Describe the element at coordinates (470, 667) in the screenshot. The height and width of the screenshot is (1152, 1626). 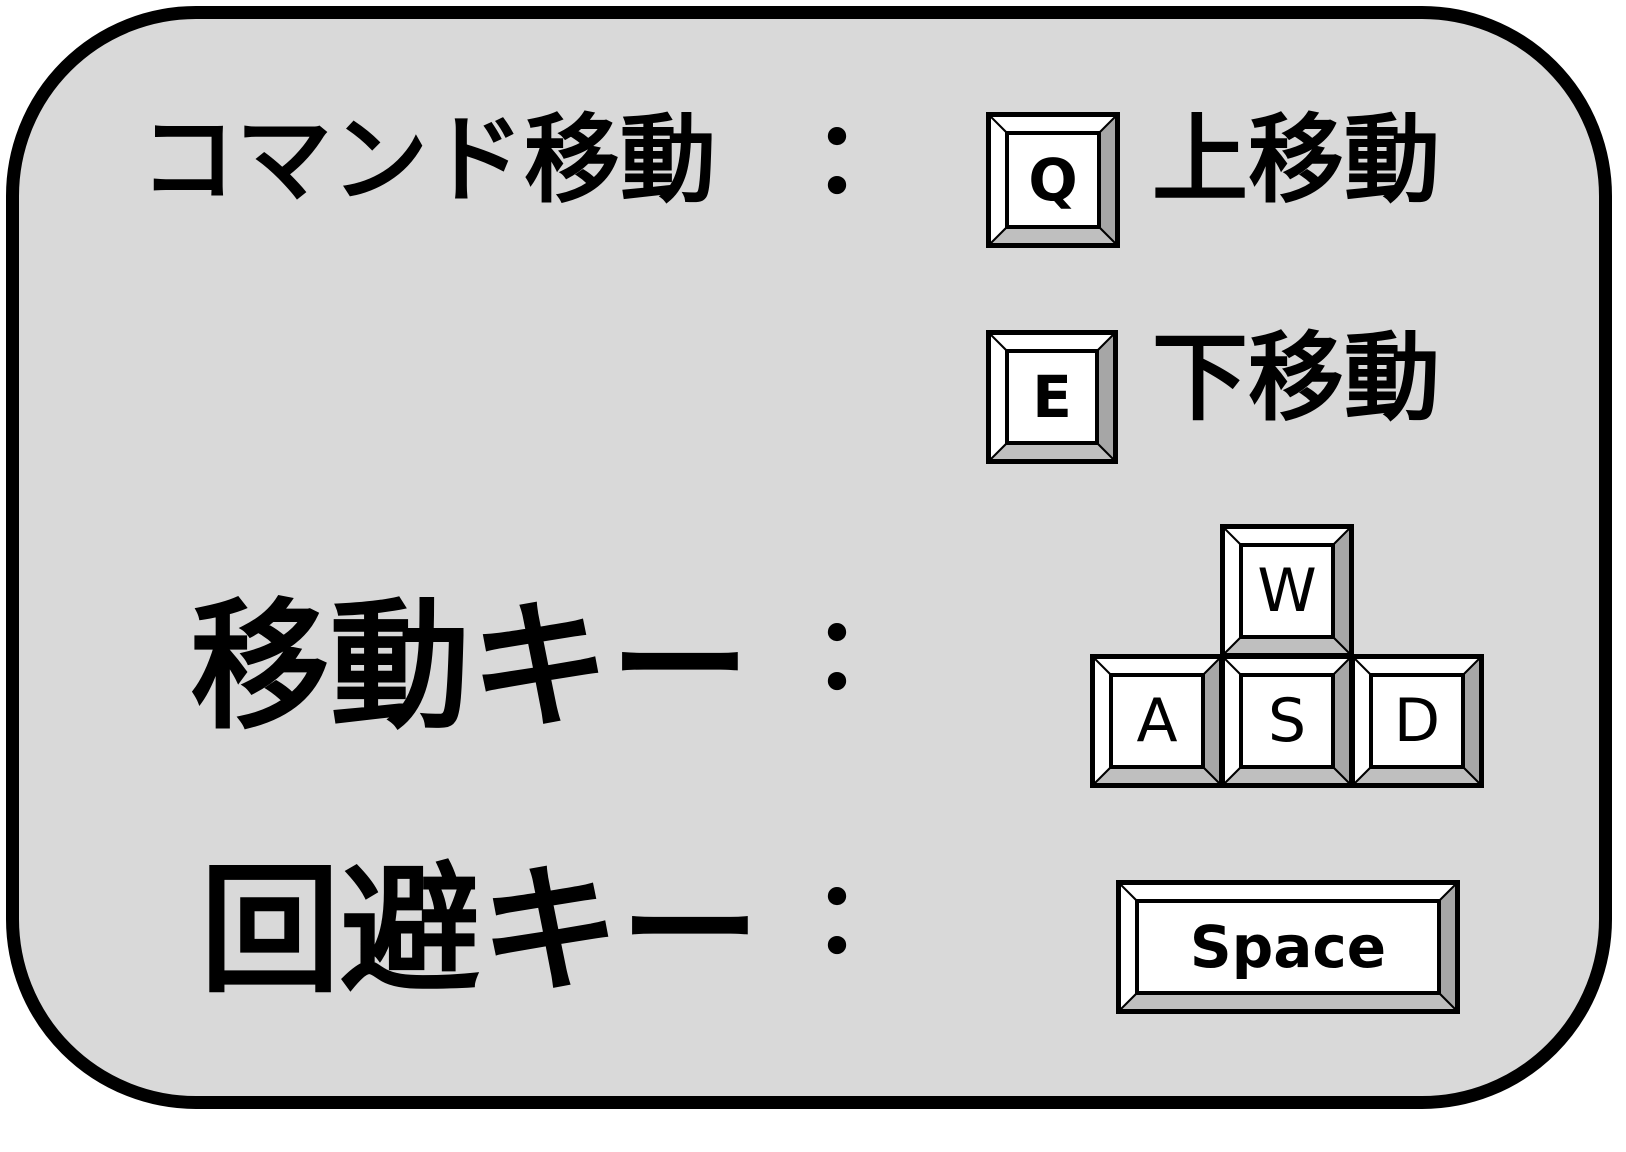
I see `move-keys-label: 移動キー` at that location.